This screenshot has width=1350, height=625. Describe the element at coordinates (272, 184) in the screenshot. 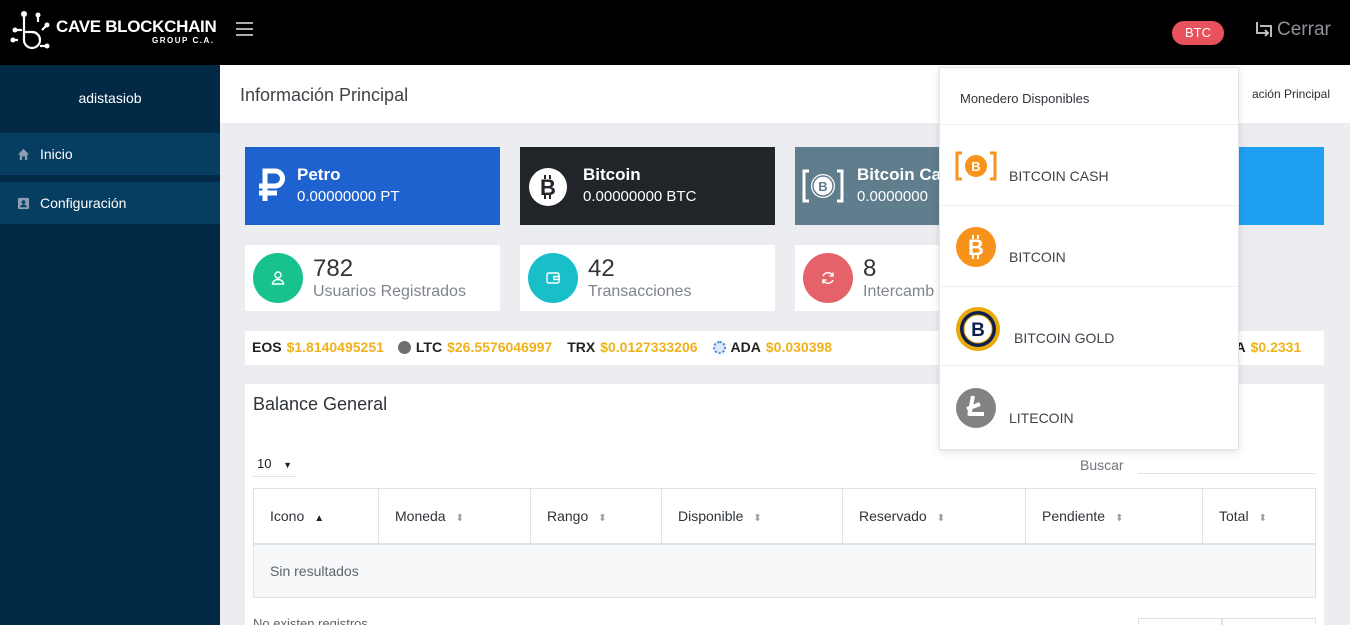

I see `petro-icon` at that location.